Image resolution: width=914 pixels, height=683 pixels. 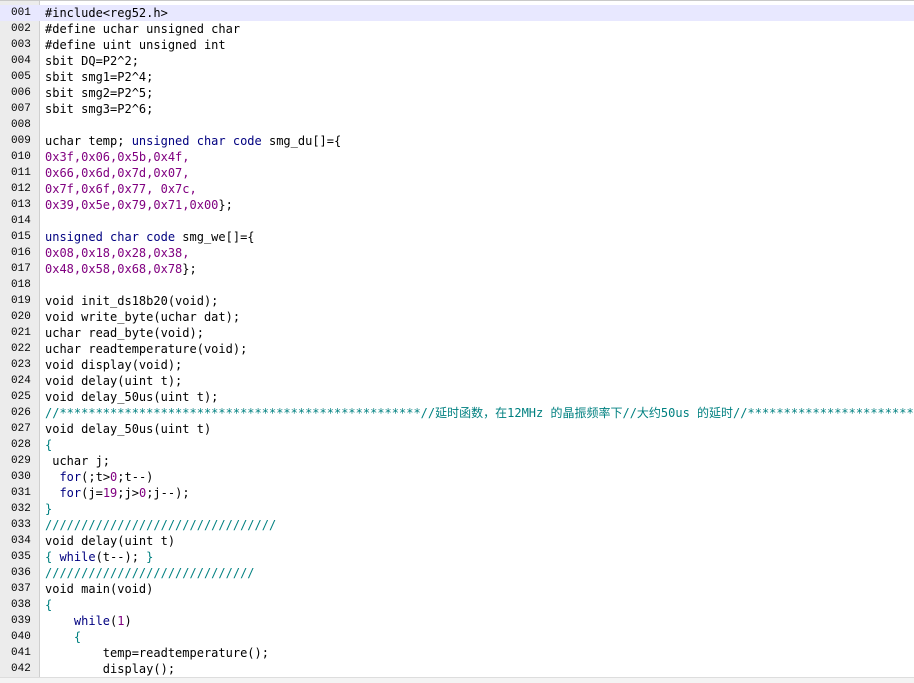 I want to click on code-line: 012 0x7f,0x6f,0x77, 0x7c,, so click(x=457, y=189).